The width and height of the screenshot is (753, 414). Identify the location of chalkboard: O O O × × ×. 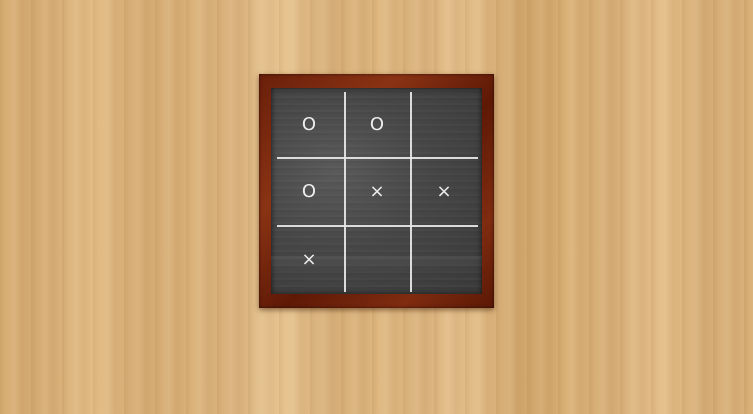
(376, 191).